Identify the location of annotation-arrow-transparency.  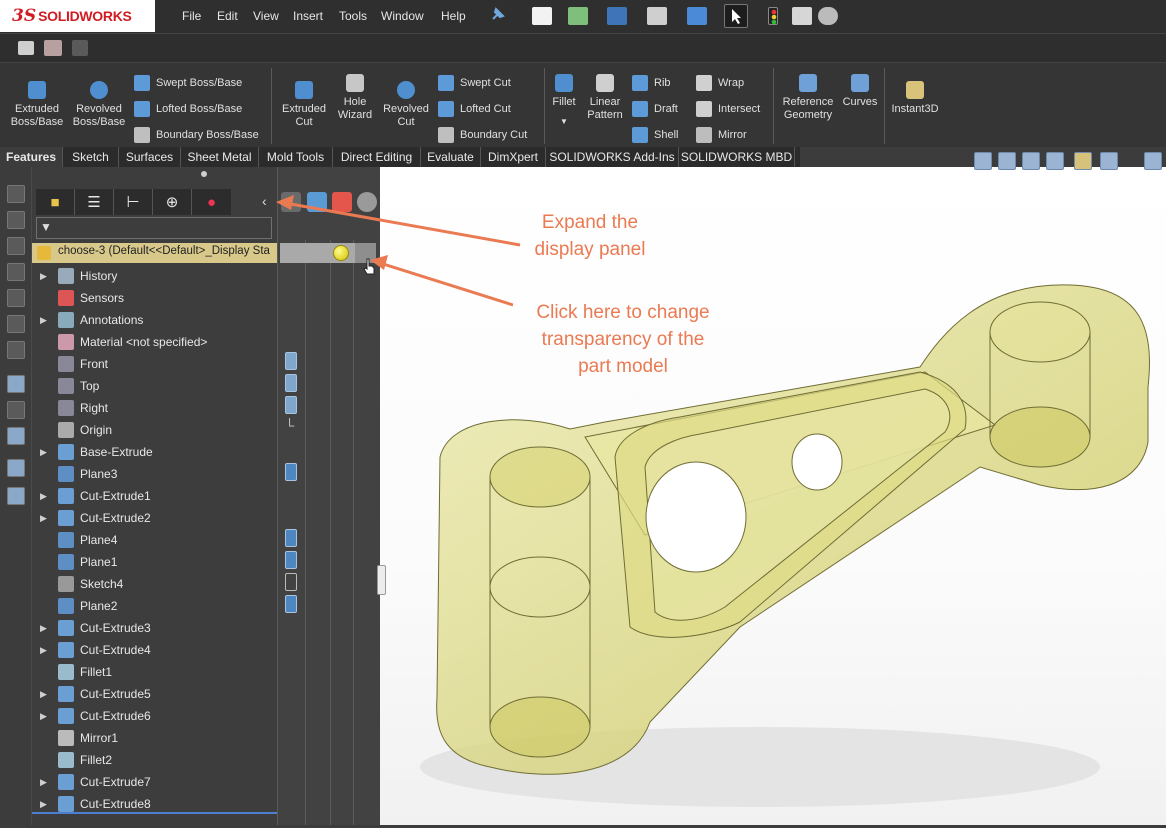
(446, 284).